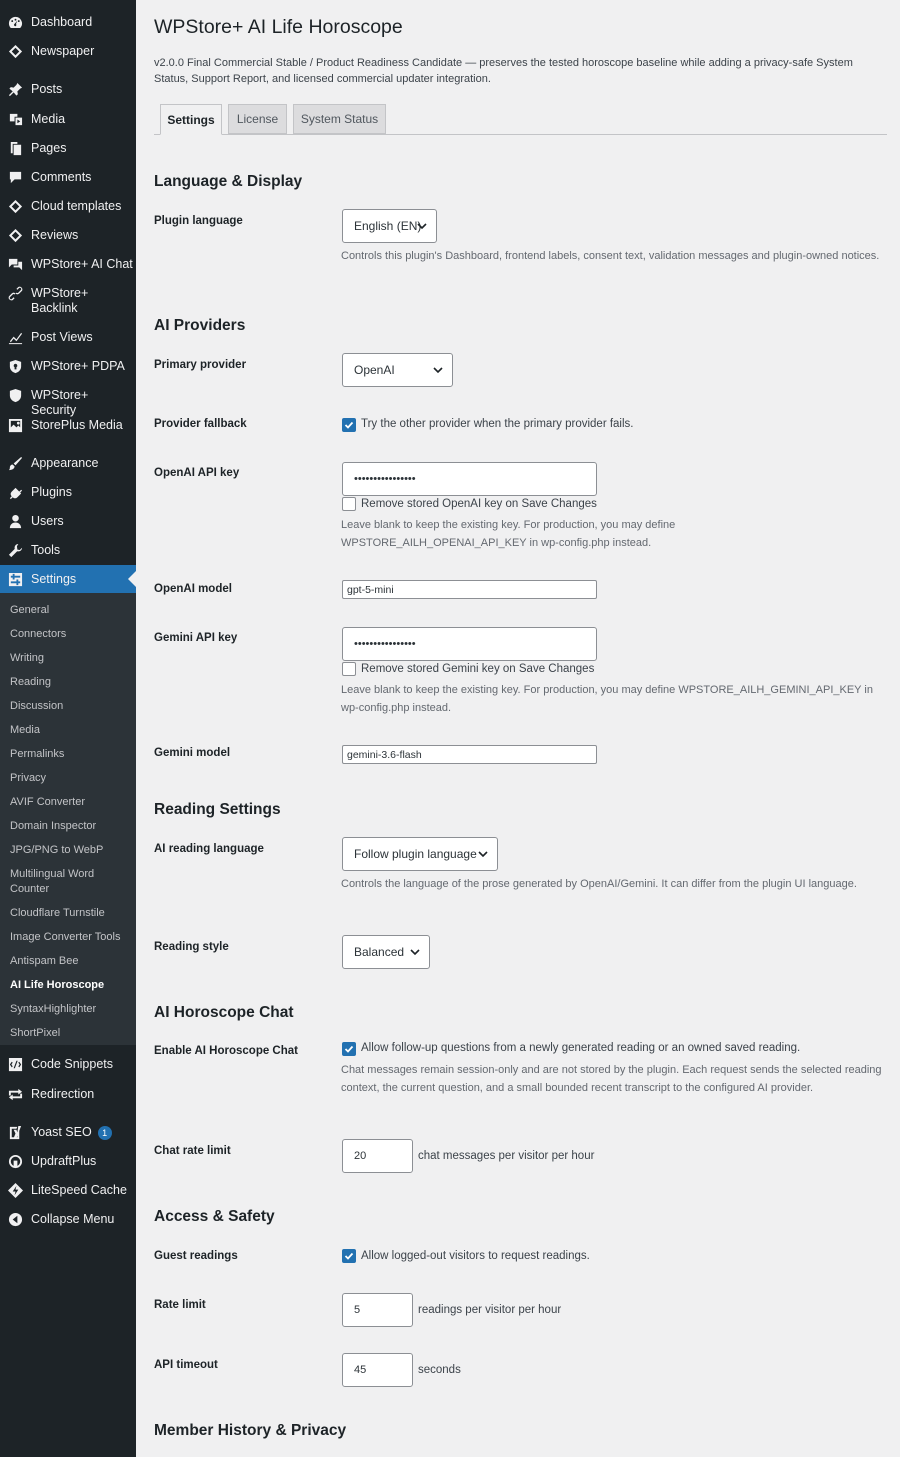  I want to click on api-timeout-input: 45, so click(377, 1370).